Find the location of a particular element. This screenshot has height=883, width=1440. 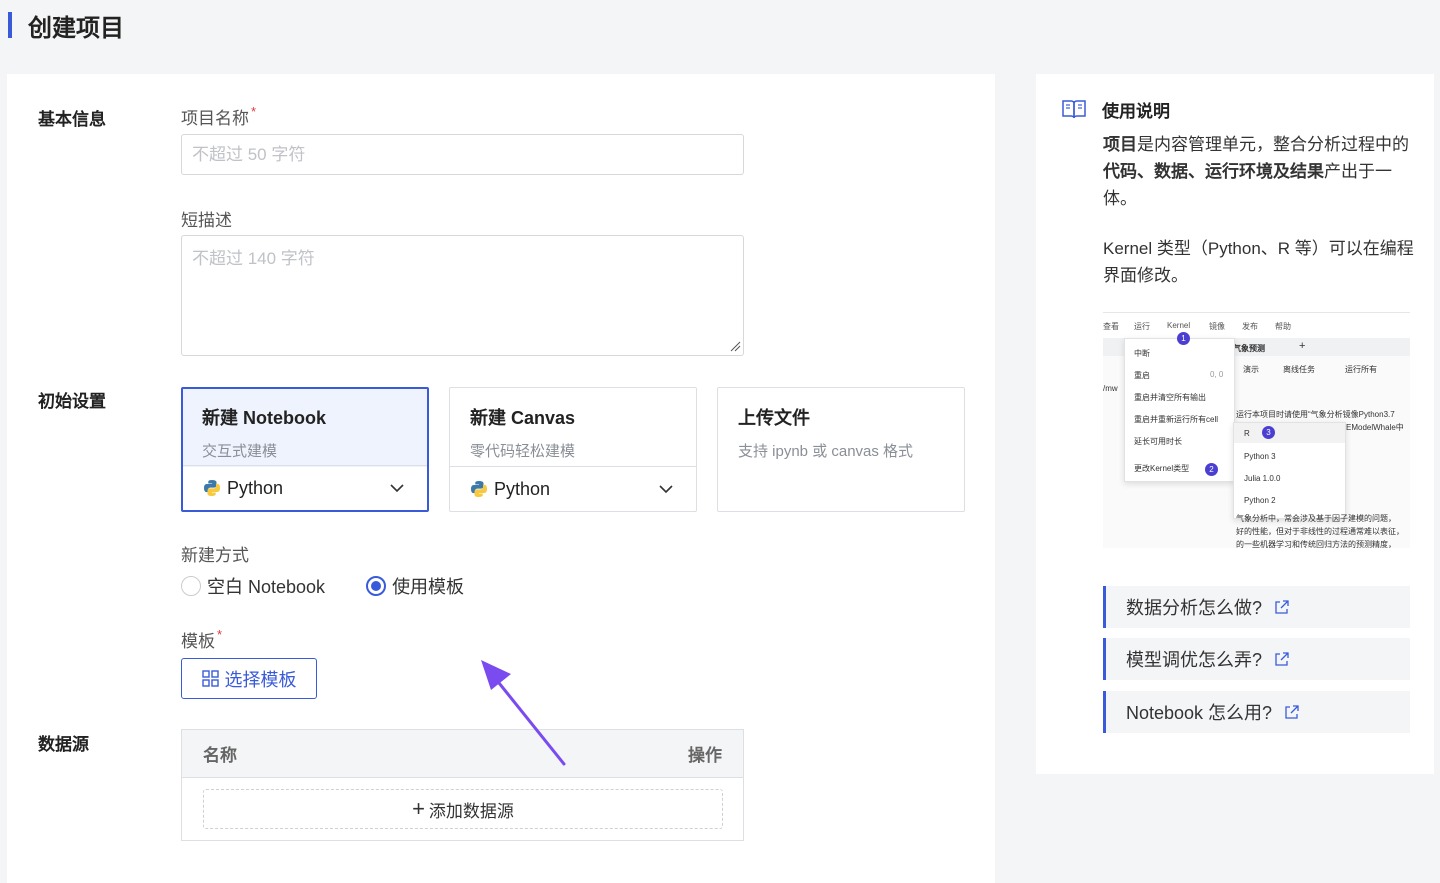

help-title-text: 使用说明 is located at coordinates (1136, 111).